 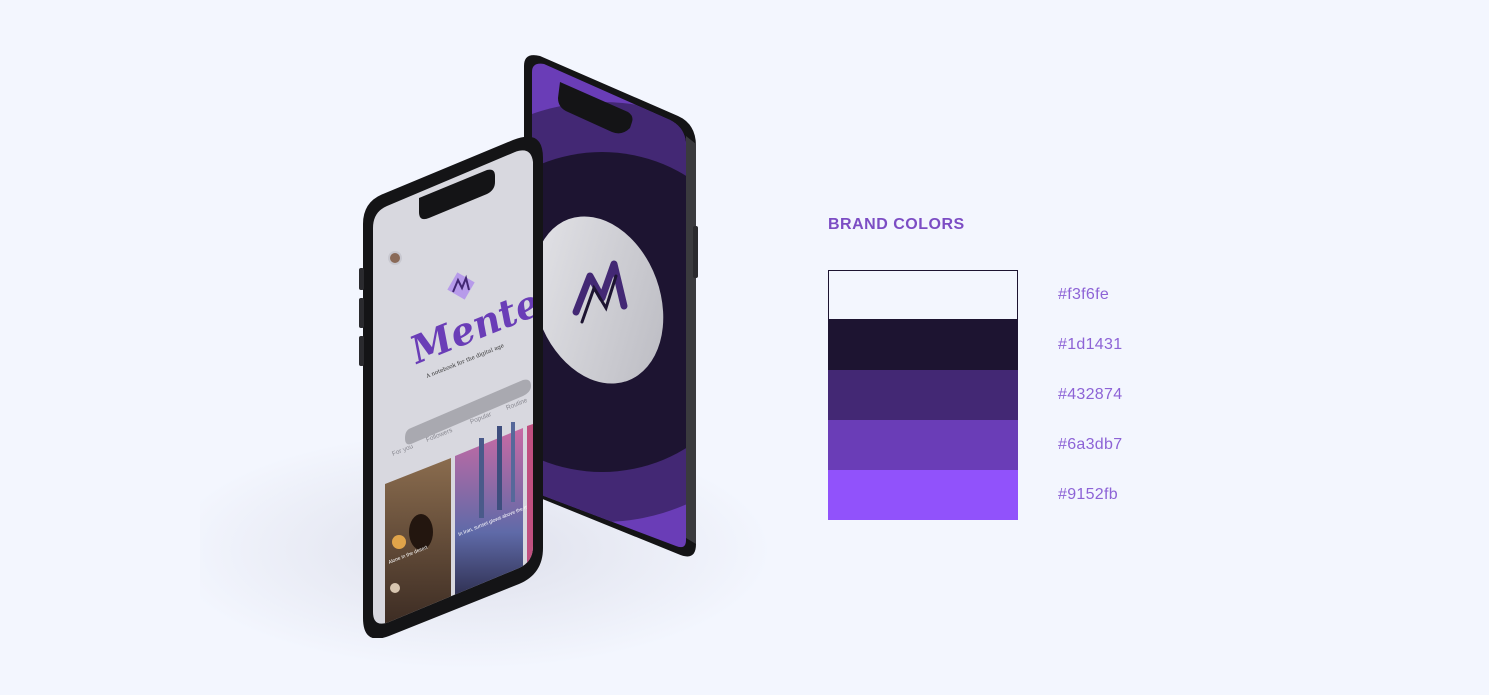 I want to click on profile-avatar, so click(x=395, y=258).